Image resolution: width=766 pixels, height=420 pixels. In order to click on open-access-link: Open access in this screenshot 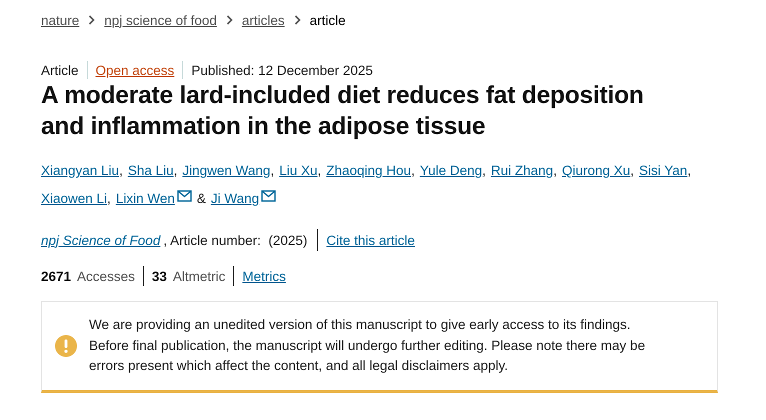, I will do `click(135, 70)`.